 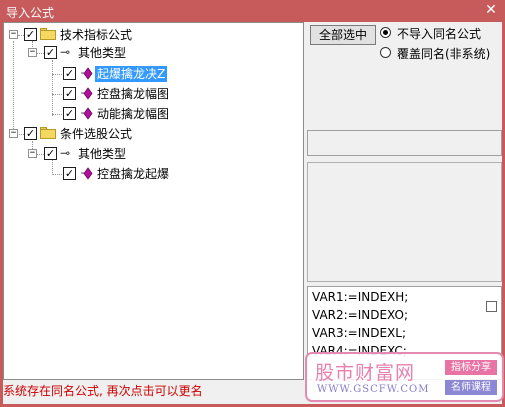 What do you see at coordinates (103, 391) in the screenshot?
I see `status-message: 系统存在同名公式, 再次点击可以更名` at bounding box center [103, 391].